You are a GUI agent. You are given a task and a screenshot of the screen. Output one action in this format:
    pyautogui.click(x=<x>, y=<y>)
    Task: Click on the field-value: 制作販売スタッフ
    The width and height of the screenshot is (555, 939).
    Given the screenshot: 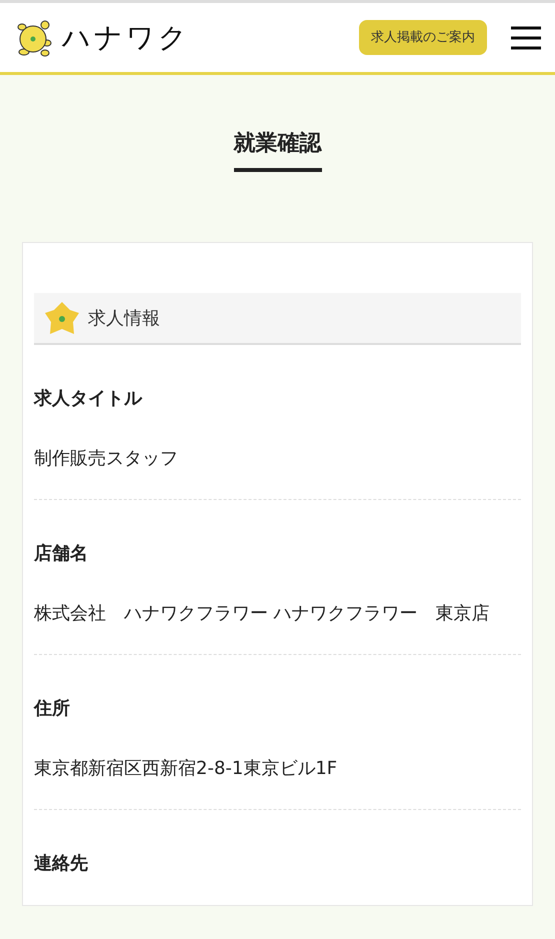 What is the action you would take?
    pyautogui.click(x=106, y=459)
    